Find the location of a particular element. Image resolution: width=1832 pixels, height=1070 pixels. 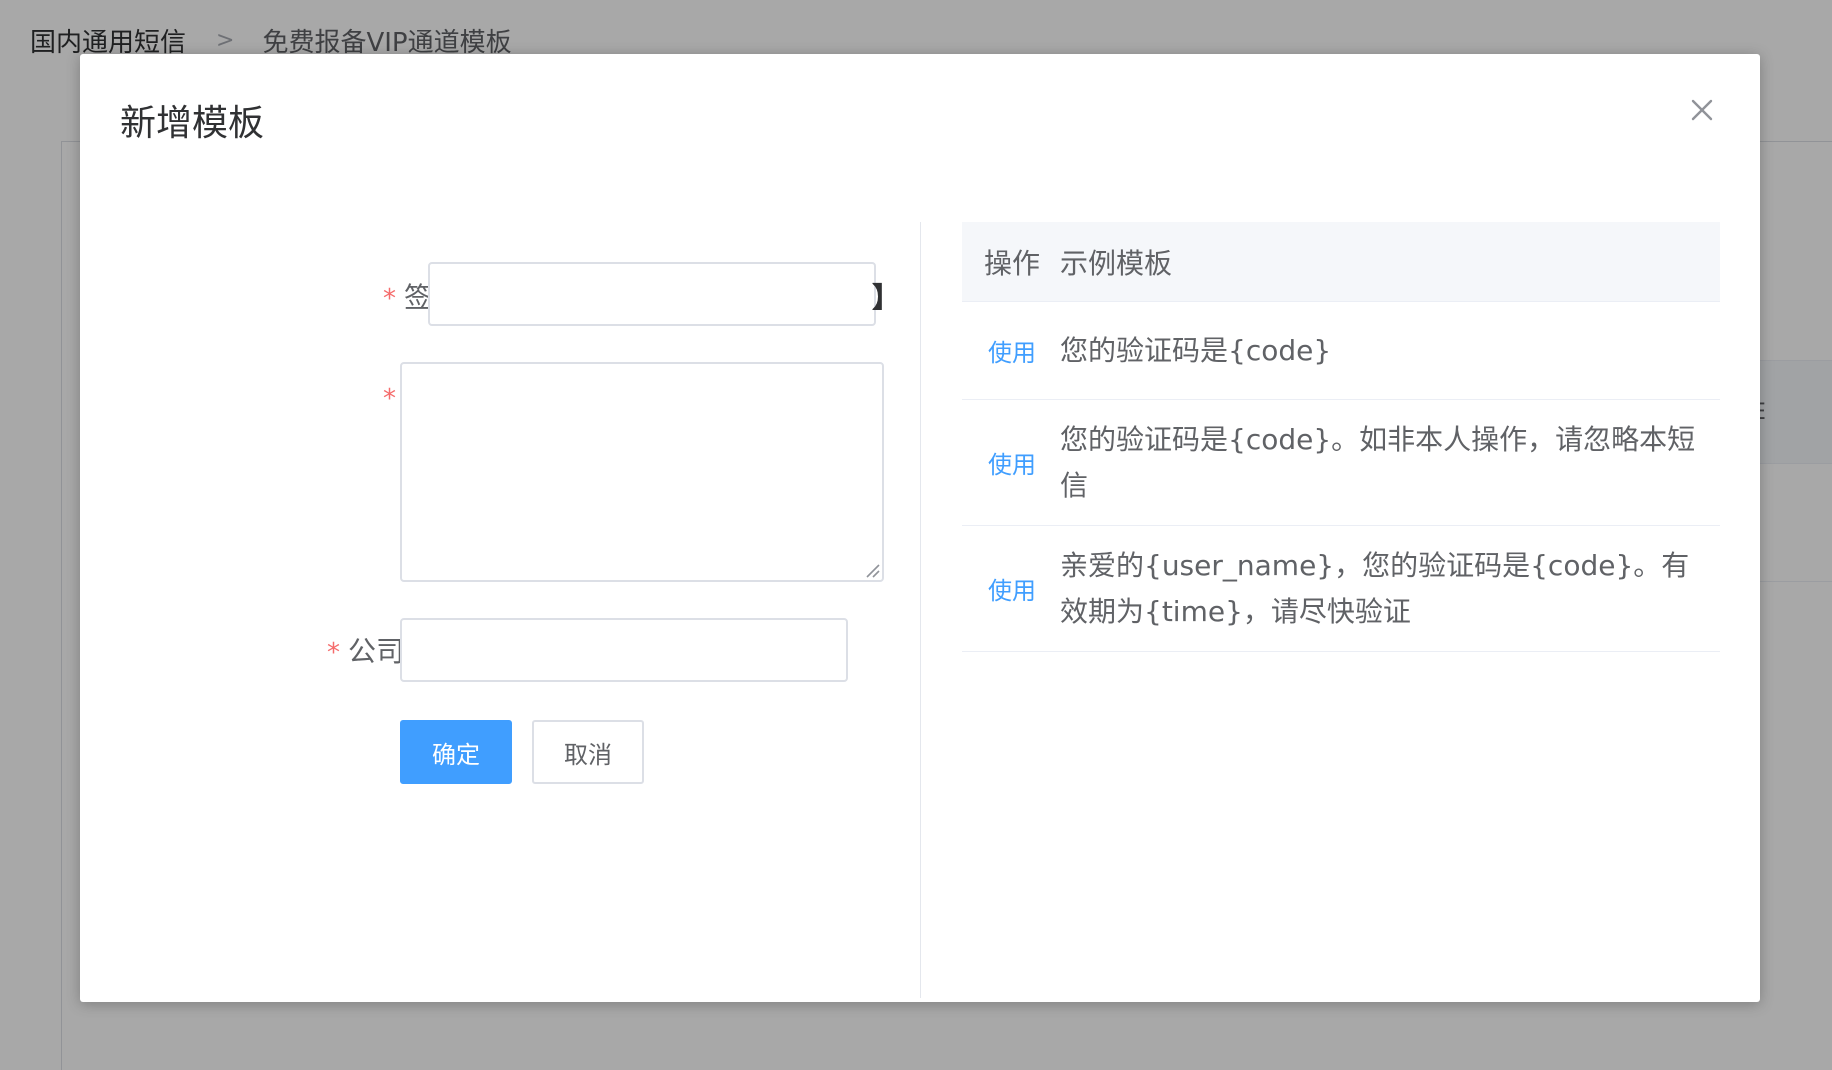

company-input is located at coordinates (624, 650).